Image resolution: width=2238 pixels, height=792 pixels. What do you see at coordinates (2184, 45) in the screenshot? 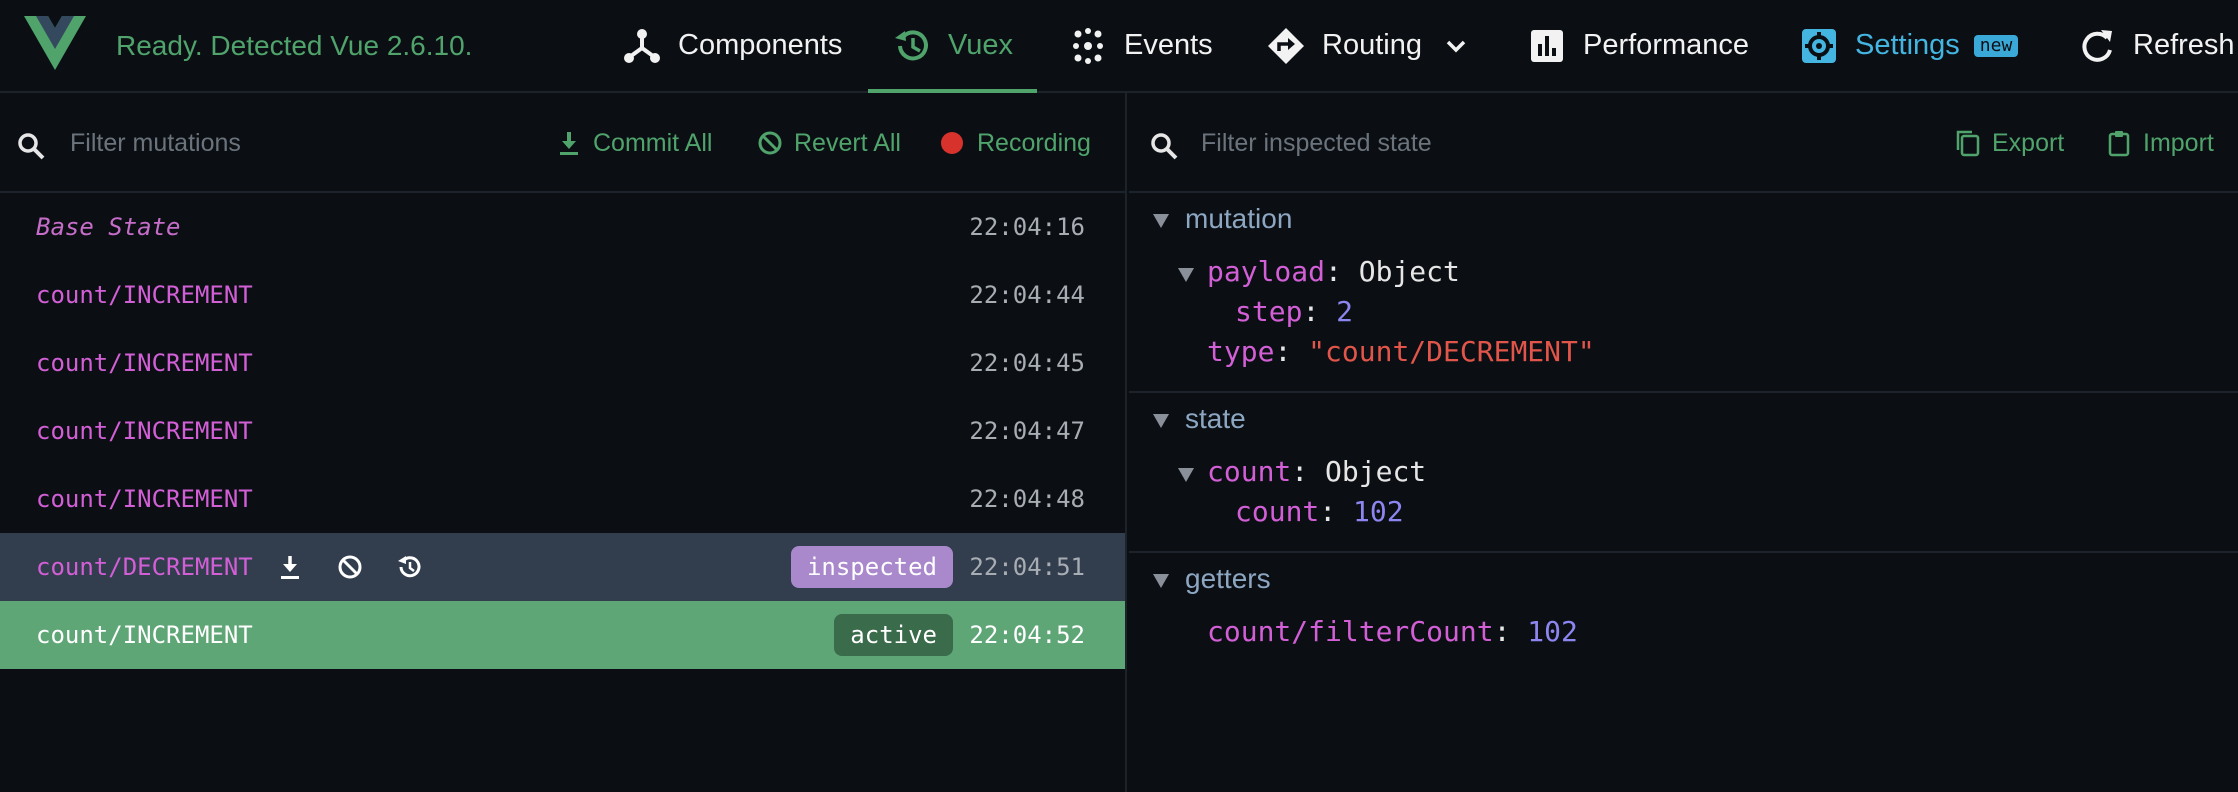
I see `refresh-label: Refresh` at bounding box center [2184, 45].